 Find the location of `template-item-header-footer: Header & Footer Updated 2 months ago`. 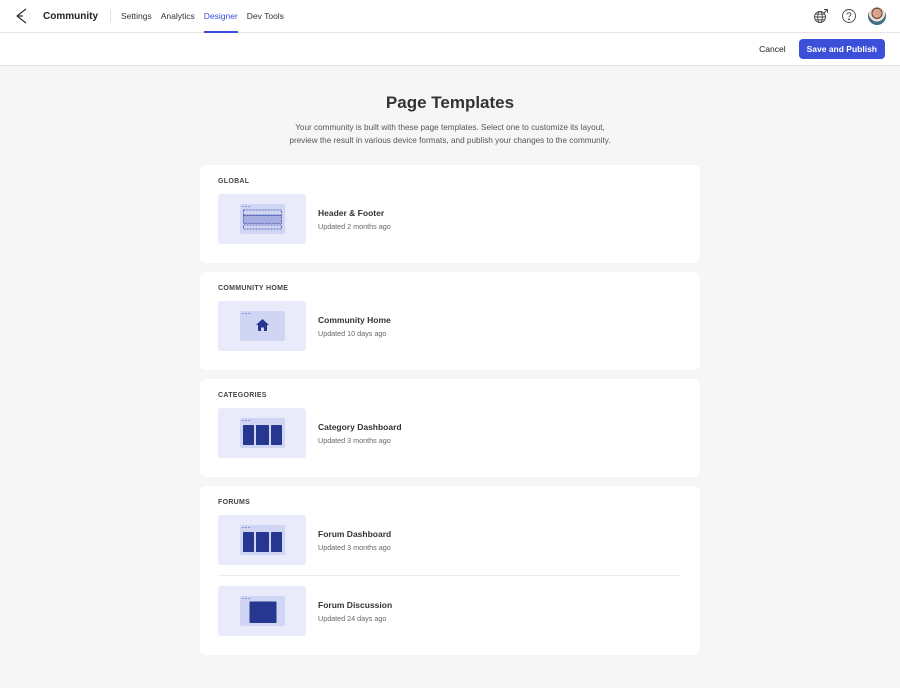

template-item-header-footer: Header & Footer Updated 2 months ago is located at coordinates (450, 219).